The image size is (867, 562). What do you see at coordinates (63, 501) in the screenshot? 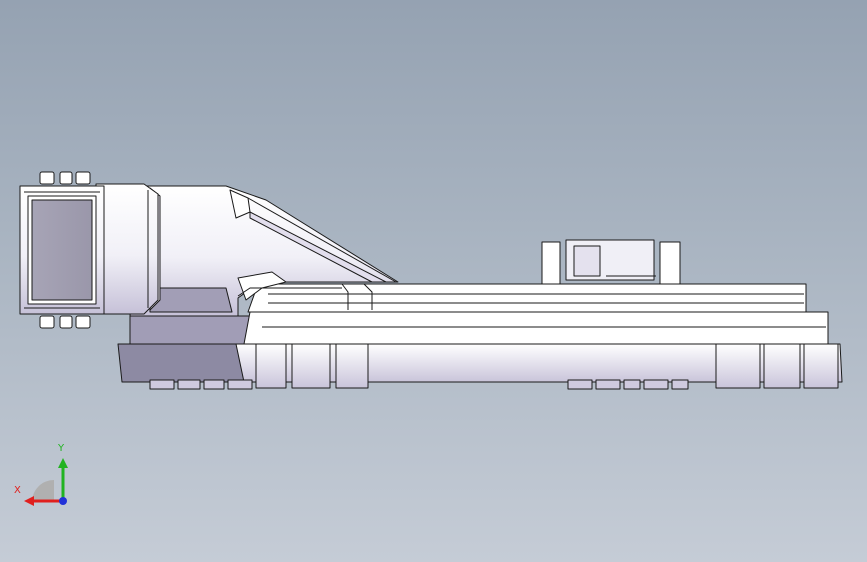
I see `z-axis-dot` at bounding box center [63, 501].